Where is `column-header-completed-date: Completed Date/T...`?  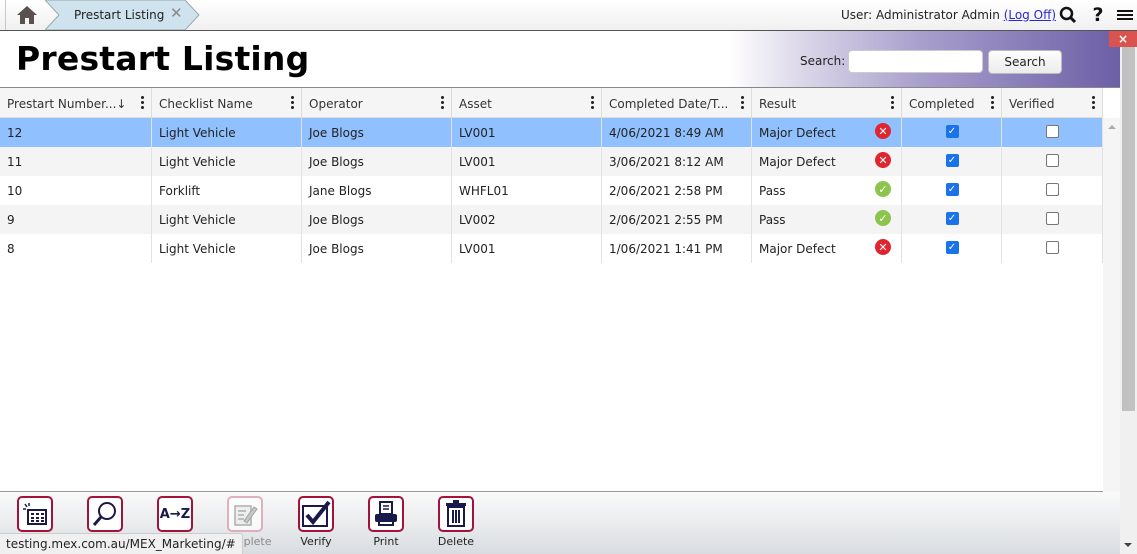 column-header-completed-date: Completed Date/T... is located at coordinates (677, 103).